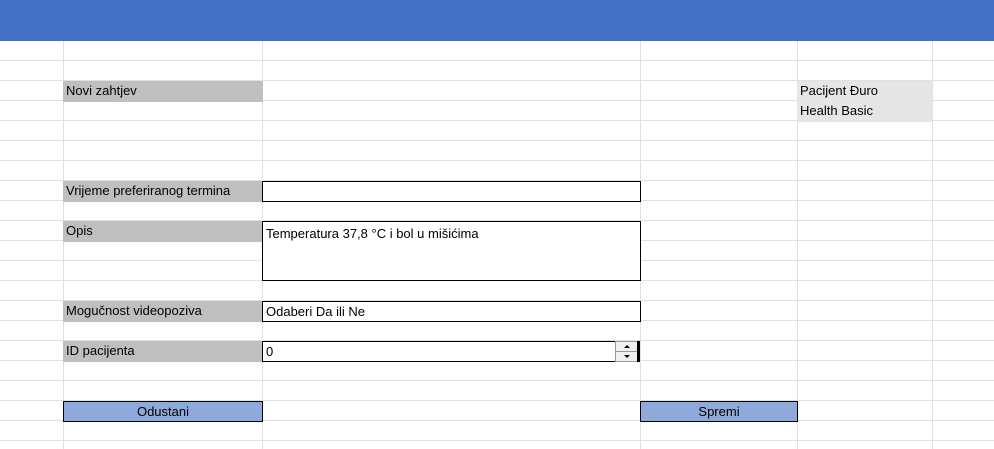 This screenshot has height=449, width=994. What do you see at coordinates (451, 311) in the screenshot?
I see `video-call-select: Odaberi Da ili Ne` at bounding box center [451, 311].